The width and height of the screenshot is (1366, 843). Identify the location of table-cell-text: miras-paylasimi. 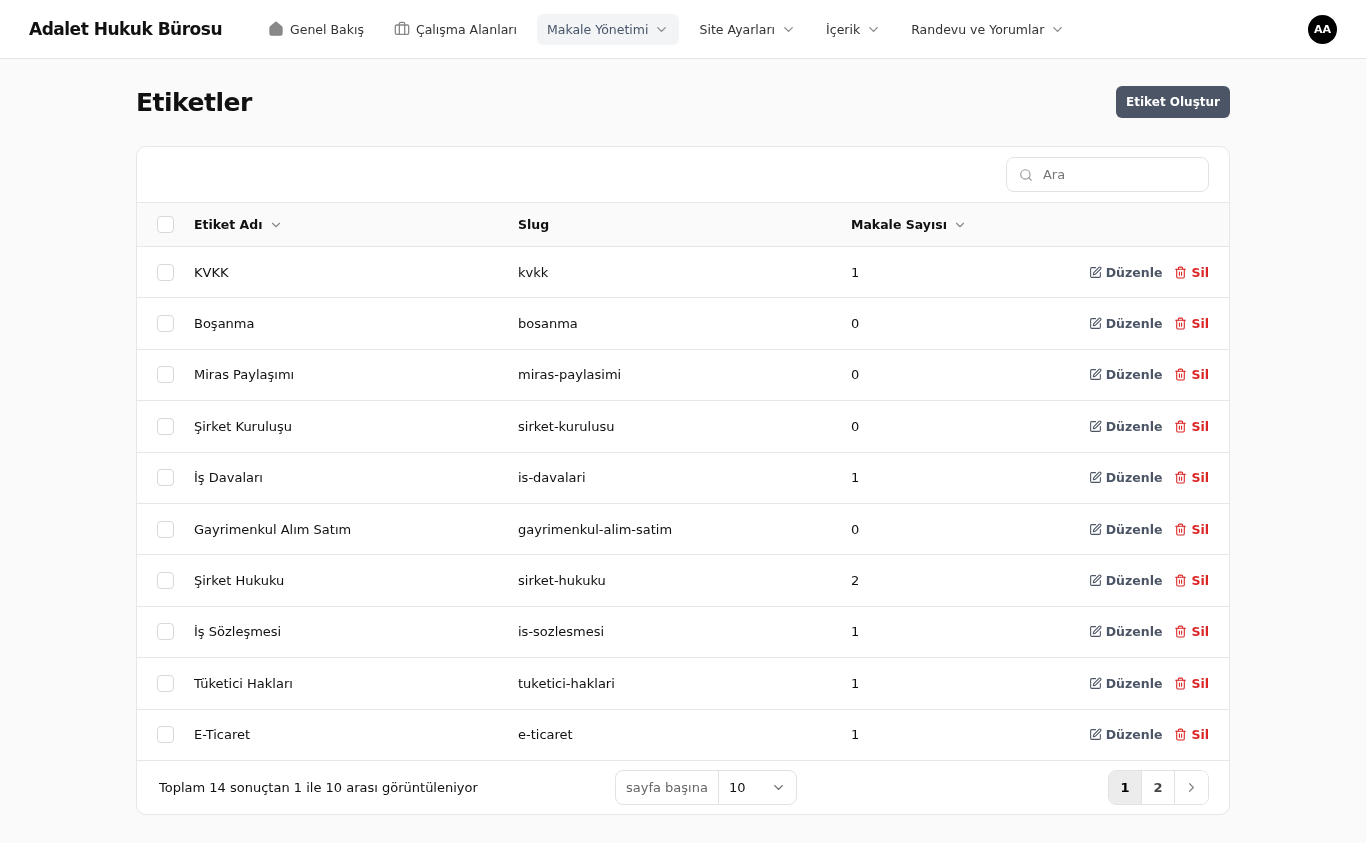
(570, 375).